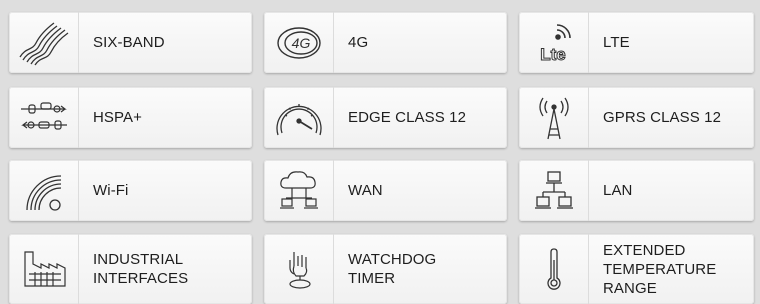  What do you see at coordinates (111, 190) in the screenshot?
I see `feature-label-line: Wi-Fi` at bounding box center [111, 190].